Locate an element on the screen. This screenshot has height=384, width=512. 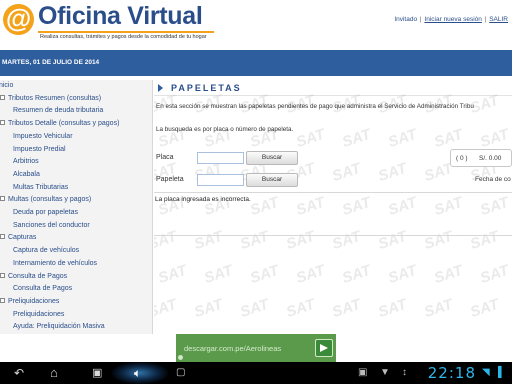
site-title: Oficina Virtual is located at coordinates (120, 16).